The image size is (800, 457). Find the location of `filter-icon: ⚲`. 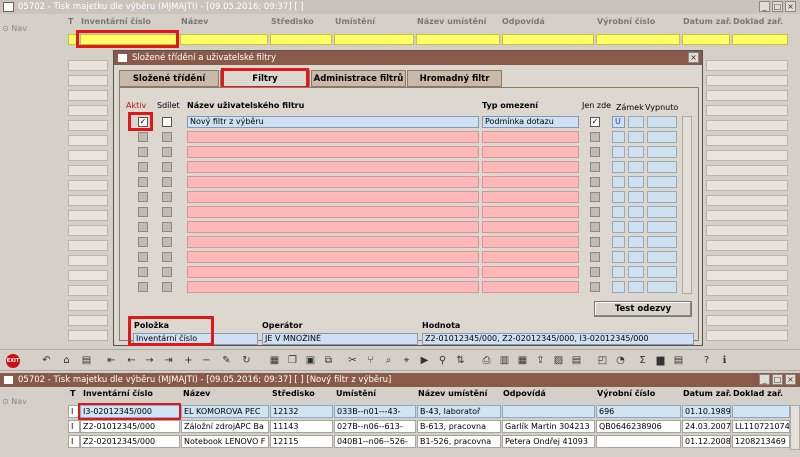

filter-icon: ⚲ is located at coordinates (442, 360).